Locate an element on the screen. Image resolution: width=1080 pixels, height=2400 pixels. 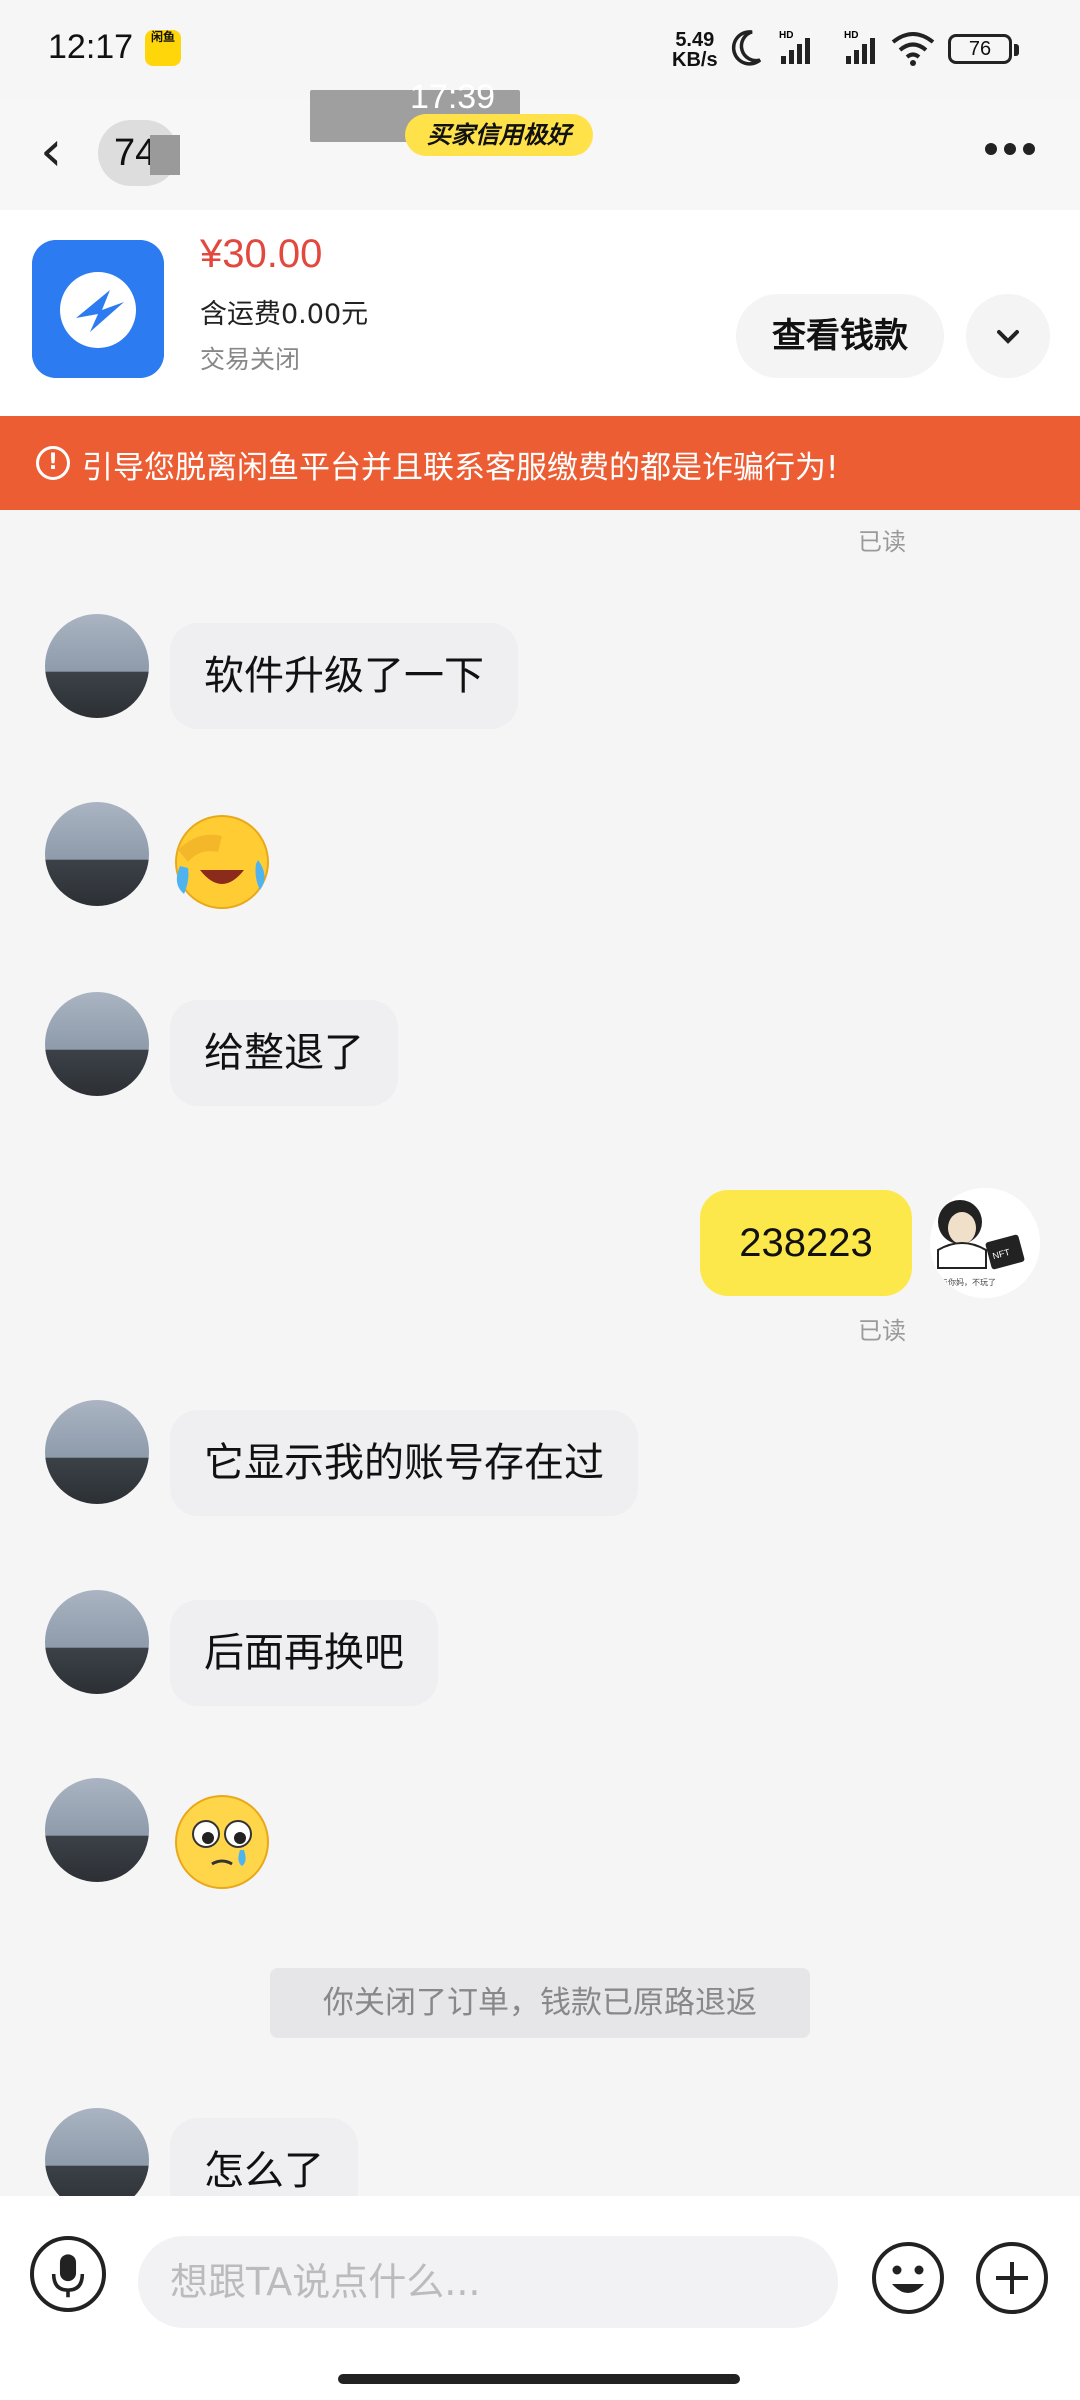
facepalm-laughing-crying-emoji-icon is located at coordinates (222, 862).